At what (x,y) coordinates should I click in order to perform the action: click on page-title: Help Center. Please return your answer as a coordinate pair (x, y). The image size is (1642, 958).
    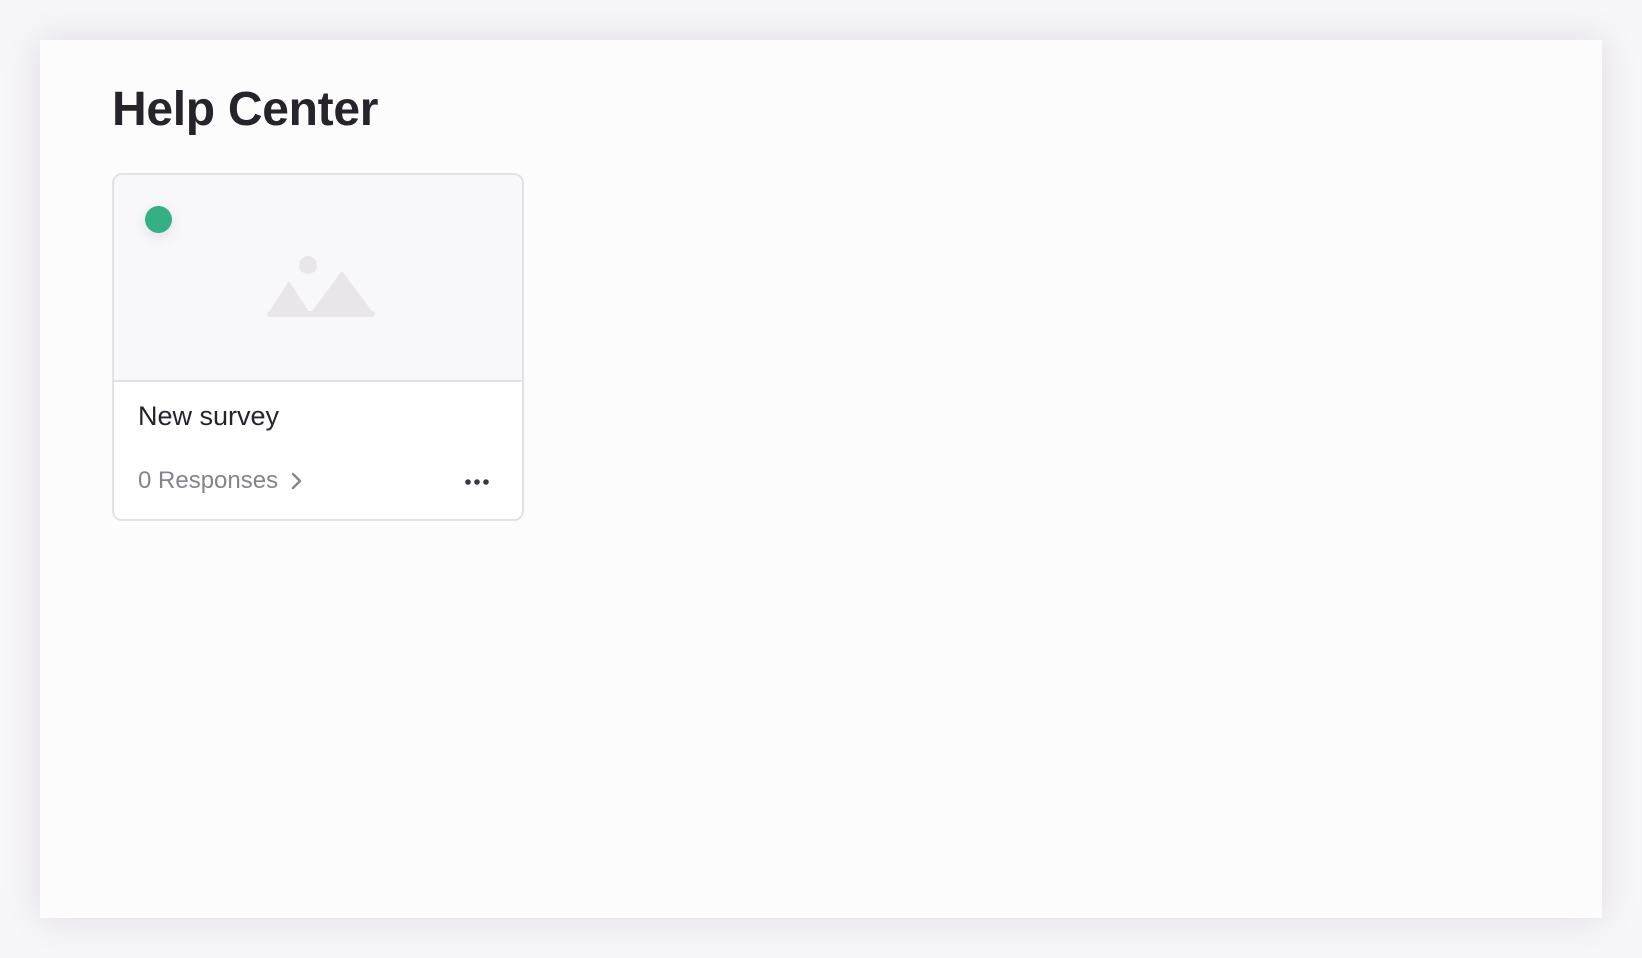
    Looking at the image, I should click on (245, 109).